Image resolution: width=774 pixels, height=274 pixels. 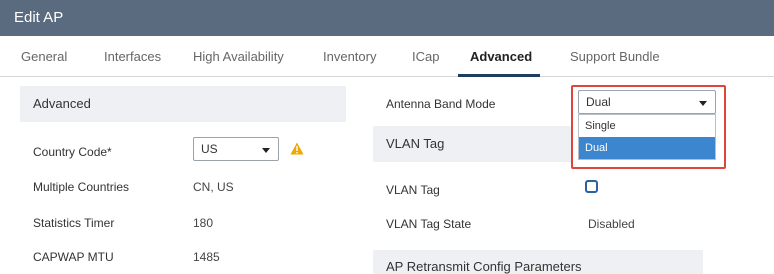 What do you see at coordinates (484, 266) in the screenshot?
I see `ap-retransmit-section-title: AP Retransmit Config Parameters` at bounding box center [484, 266].